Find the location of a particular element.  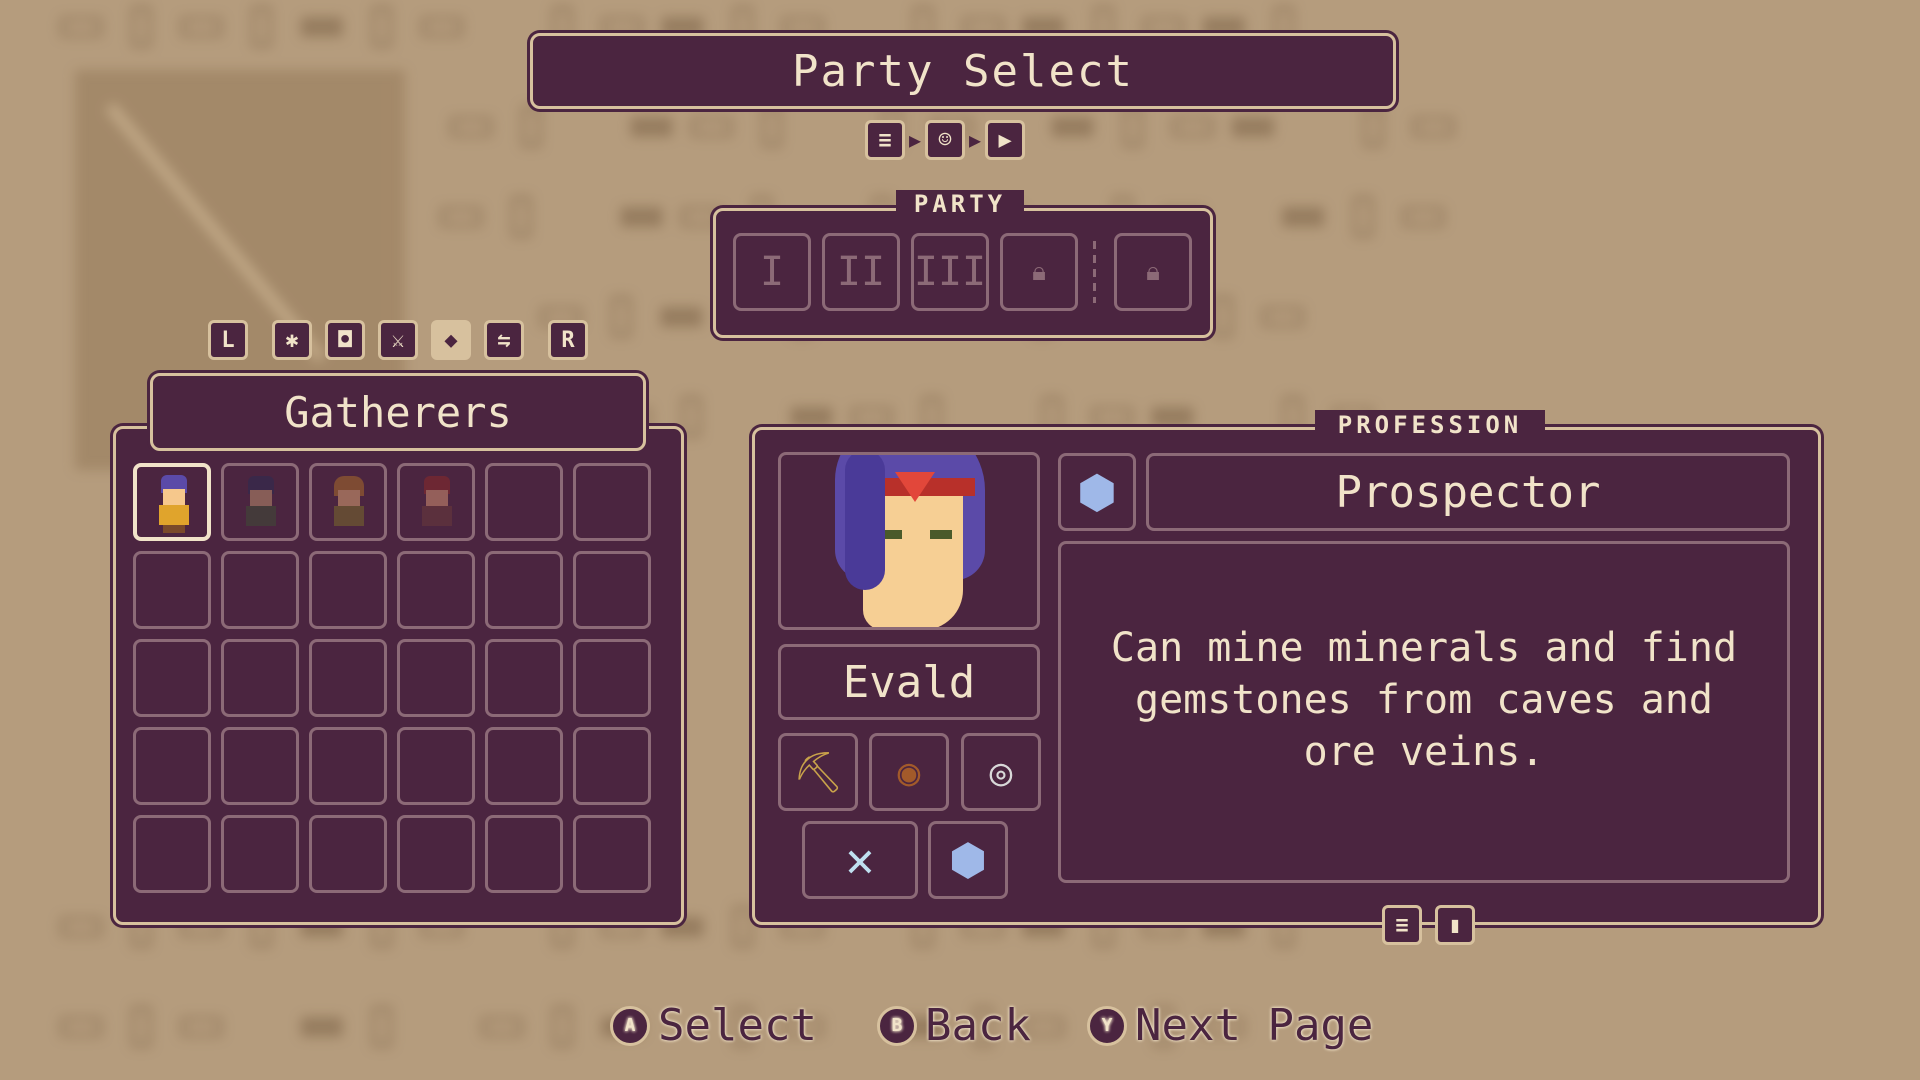

filter-next-button: R is located at coordinates (568, 340).